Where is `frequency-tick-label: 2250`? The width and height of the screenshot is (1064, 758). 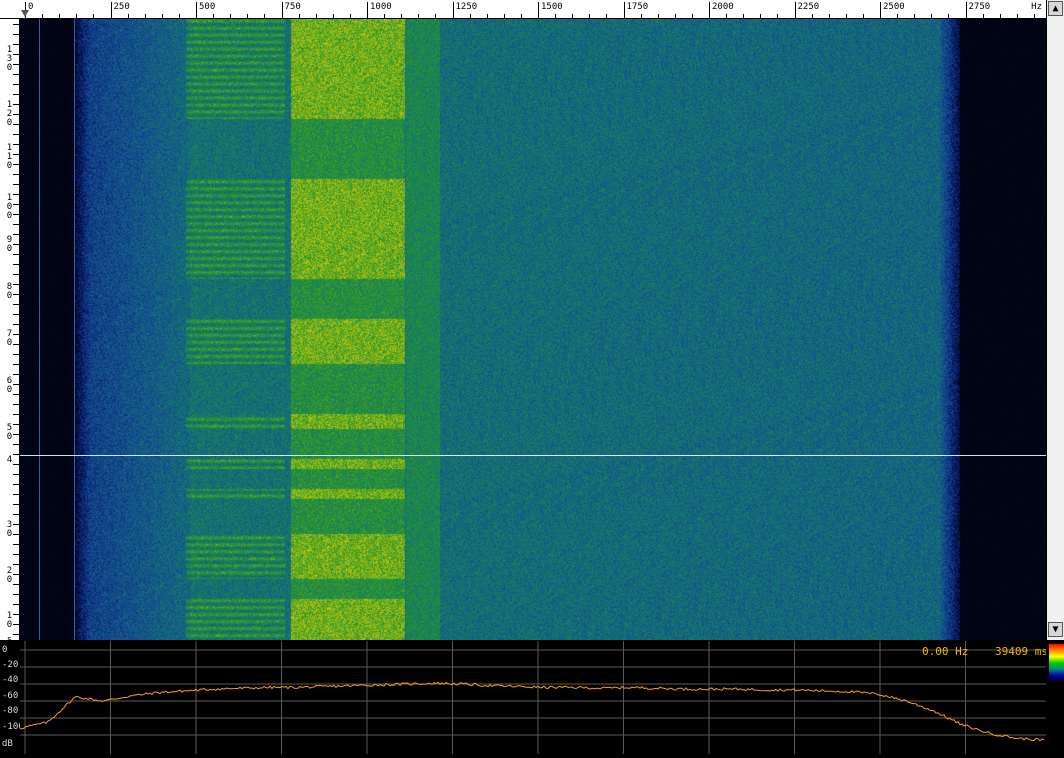 frequency-tick-label: 2250 is located at coordinates (808, 7).